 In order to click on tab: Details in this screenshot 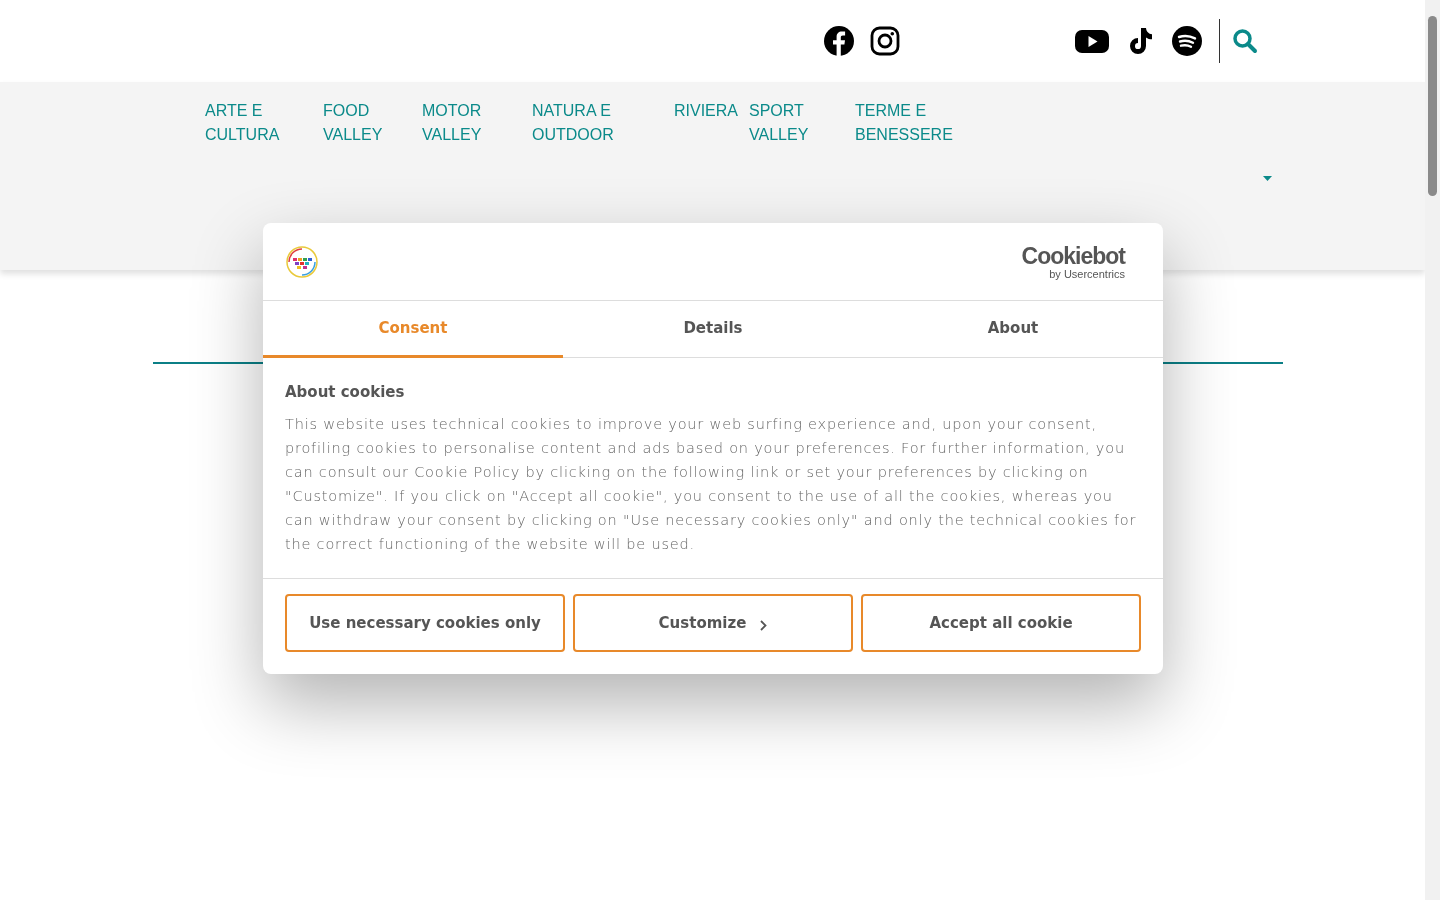, I will do `click(713, 329)`.